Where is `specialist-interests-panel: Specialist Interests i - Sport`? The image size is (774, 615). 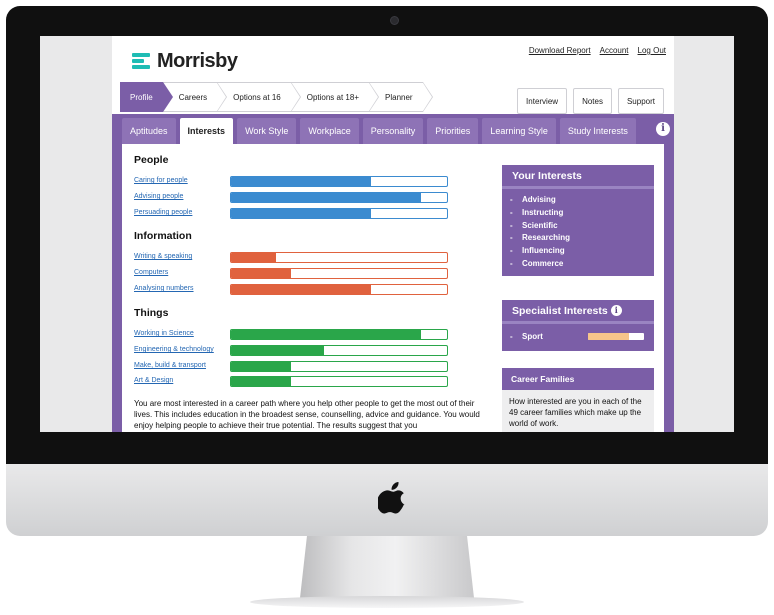
specialist-interests-panel: Specialist Interests i - Sport is located at coordinates (578, 325).